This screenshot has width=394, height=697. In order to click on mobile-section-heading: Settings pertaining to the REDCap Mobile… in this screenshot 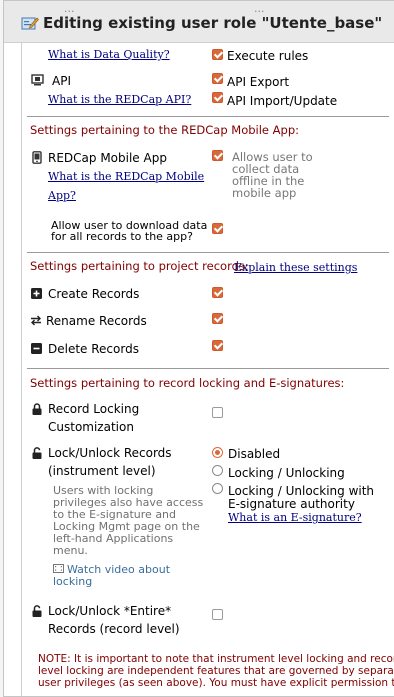, I will do `click(164, 130)`.